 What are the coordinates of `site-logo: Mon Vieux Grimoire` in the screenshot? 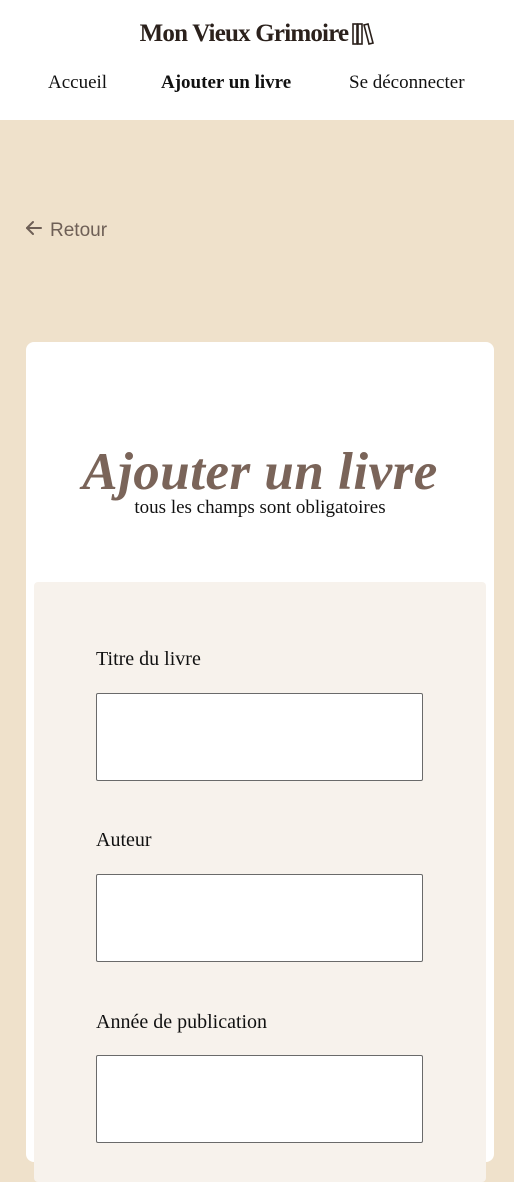 It's located at (257, 34).